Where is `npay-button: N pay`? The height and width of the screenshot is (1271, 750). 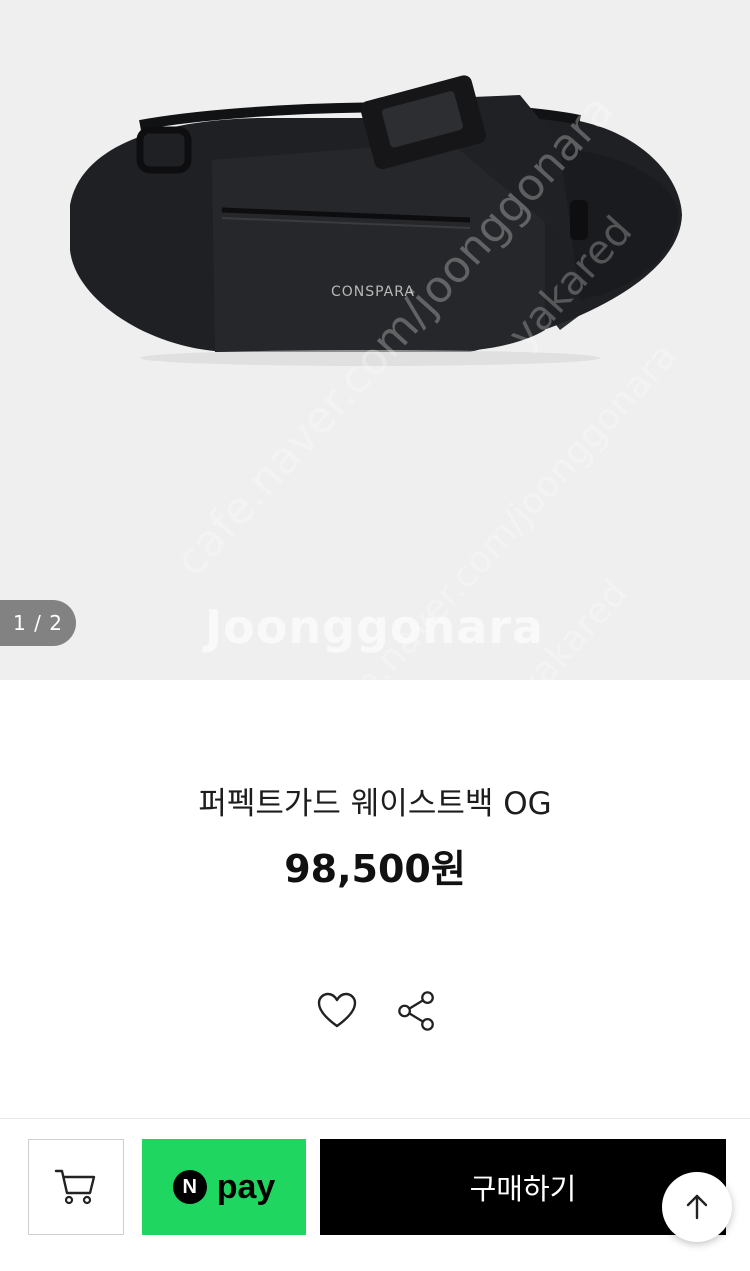 npay-button: N pay is located at coordinates (224, 1187).